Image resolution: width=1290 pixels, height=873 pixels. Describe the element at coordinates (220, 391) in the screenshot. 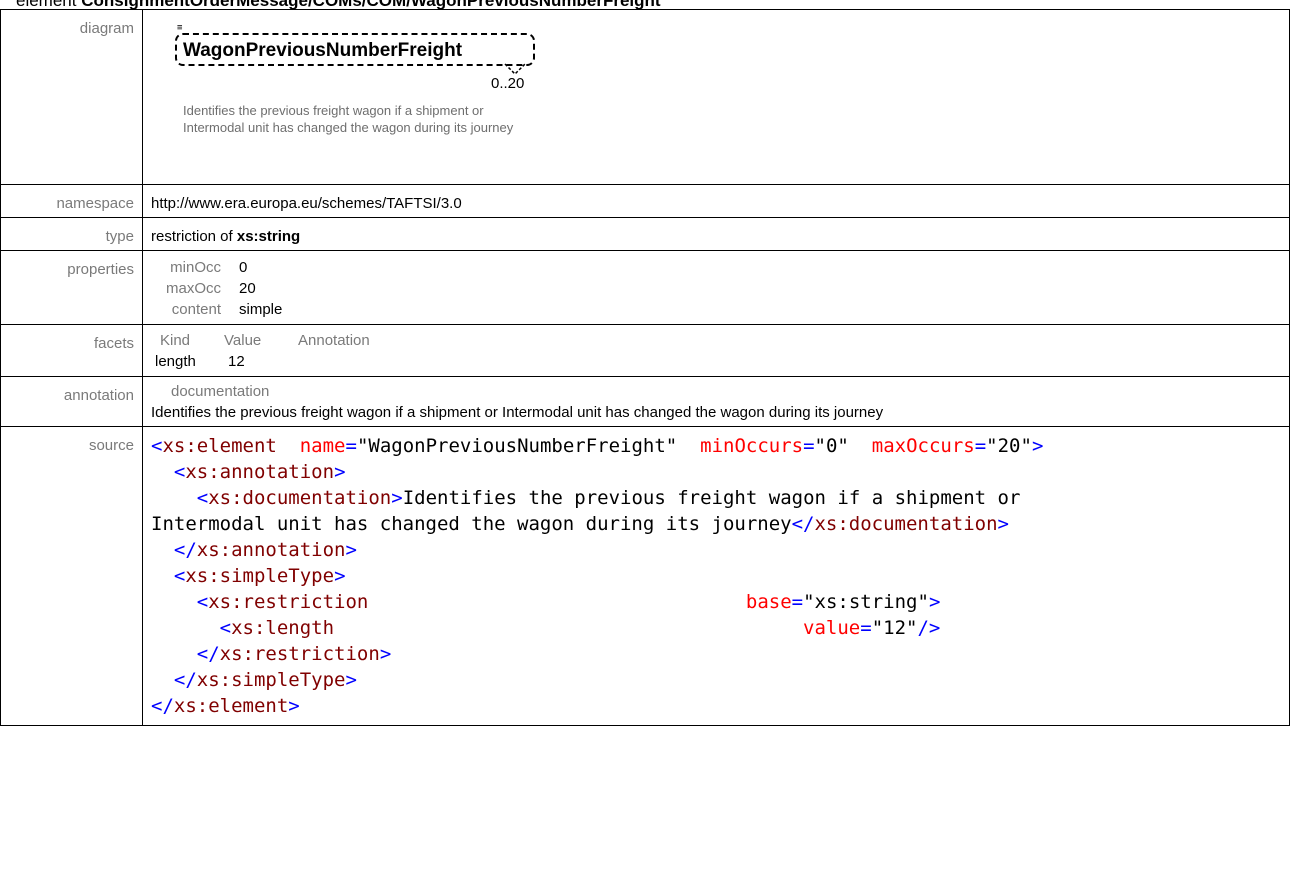

I see `annotation-heading: documentation` at that location.